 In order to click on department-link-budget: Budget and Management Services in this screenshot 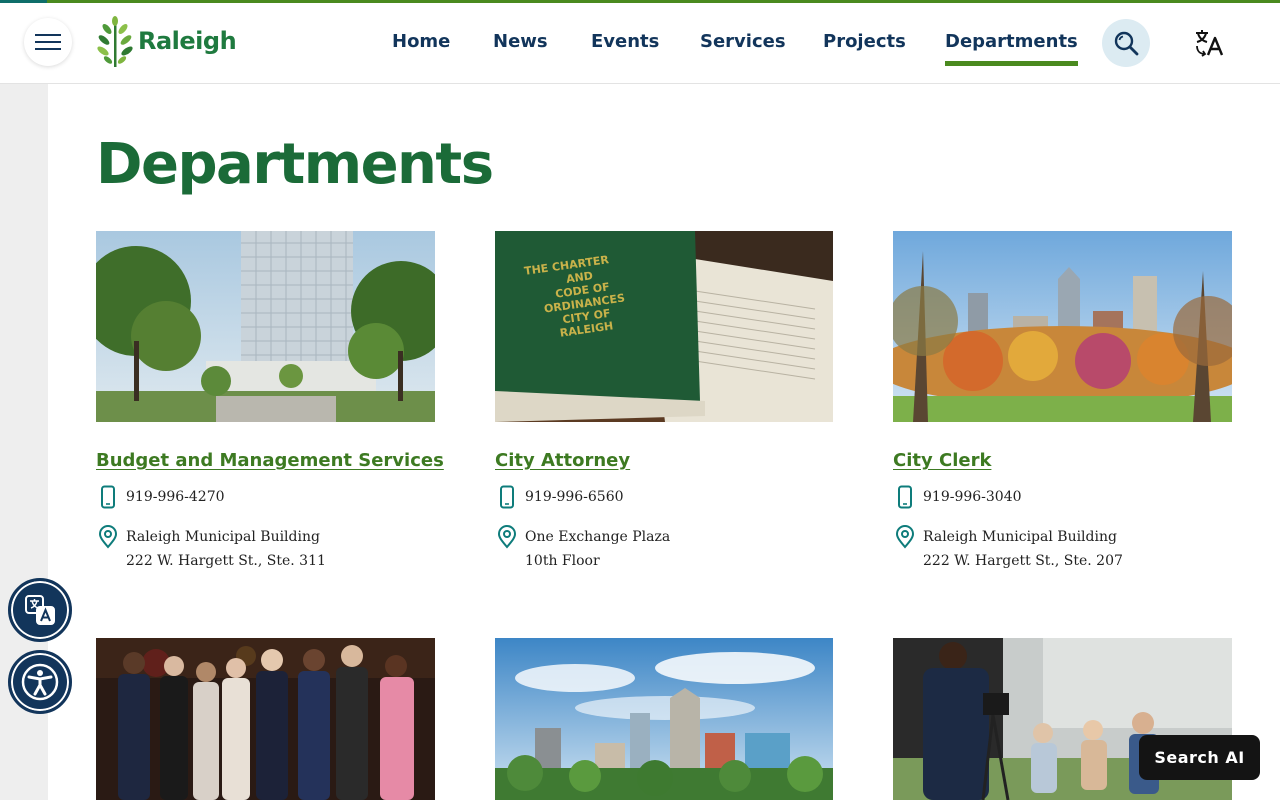, I will do `click(270, 460)`.